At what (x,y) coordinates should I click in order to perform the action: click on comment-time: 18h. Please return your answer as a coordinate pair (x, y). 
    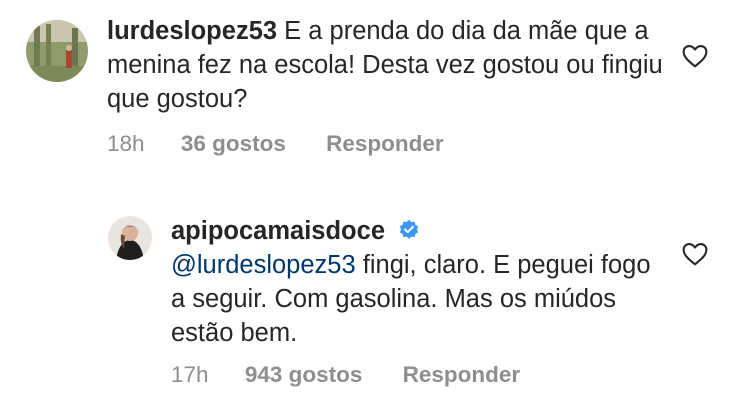
    Looking at the image, I should click on (126, 143).